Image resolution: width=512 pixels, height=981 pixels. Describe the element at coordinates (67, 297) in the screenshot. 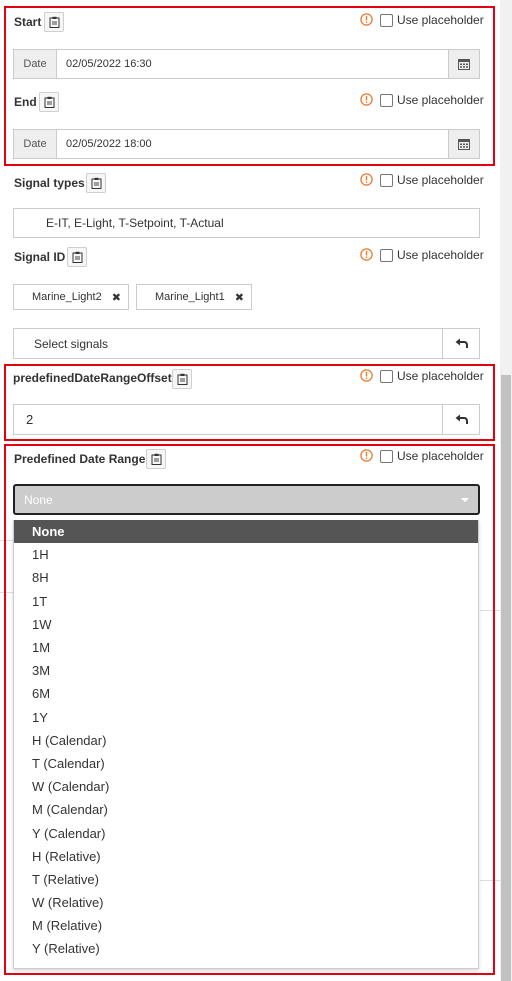

I see `signal-chip-label: Marine_Light2` at that location.